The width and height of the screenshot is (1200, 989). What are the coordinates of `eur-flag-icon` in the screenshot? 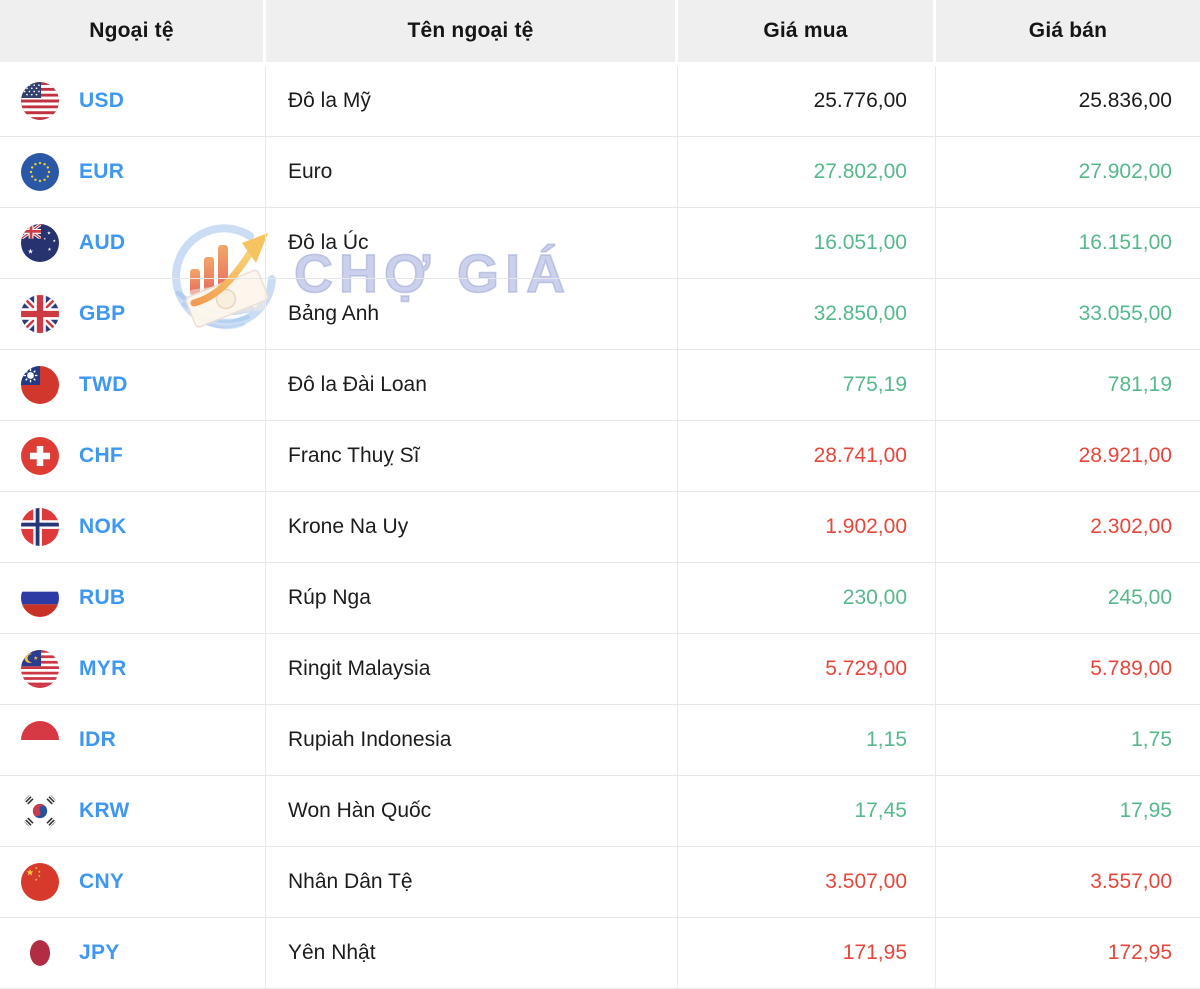 It's located at (40, 172).